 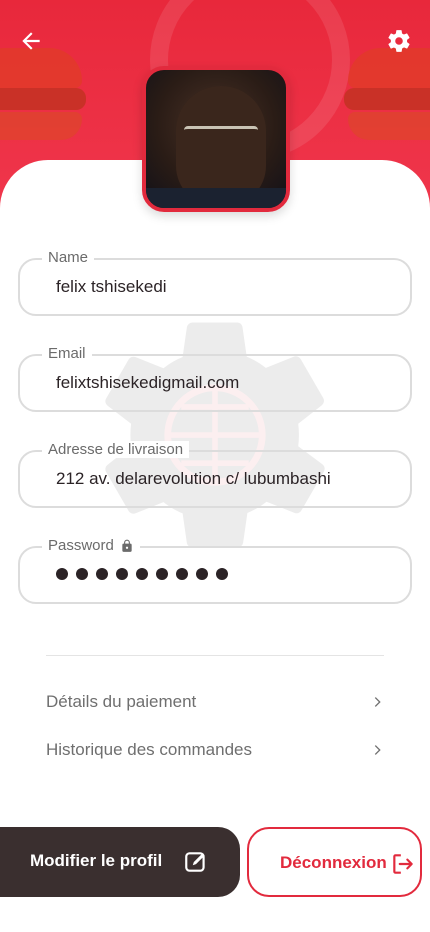 I want to click on logout-button: Déconnexion, so click(x=334, y=862).